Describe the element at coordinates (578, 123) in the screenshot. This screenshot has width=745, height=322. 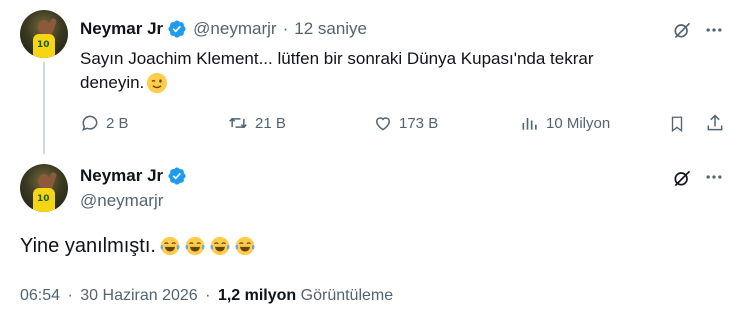
I see `views-count: 10 Milyon` at that location.